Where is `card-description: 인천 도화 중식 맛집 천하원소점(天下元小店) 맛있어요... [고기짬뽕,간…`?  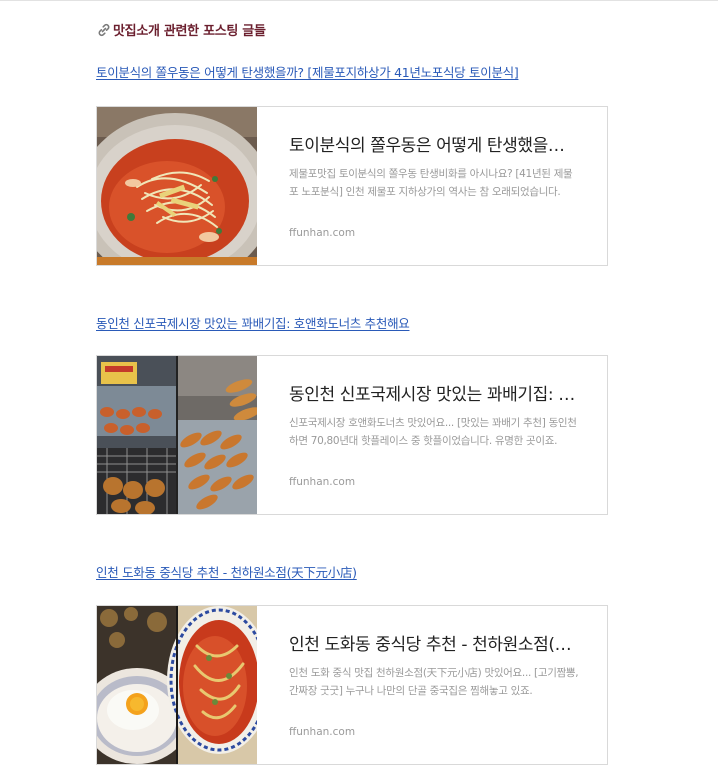
card-description: 인천 도화 중식 맛집 천하원소점(天下元小店) 맛있어요... [고기짬뽕,간… is located at coordinates (434, 682).